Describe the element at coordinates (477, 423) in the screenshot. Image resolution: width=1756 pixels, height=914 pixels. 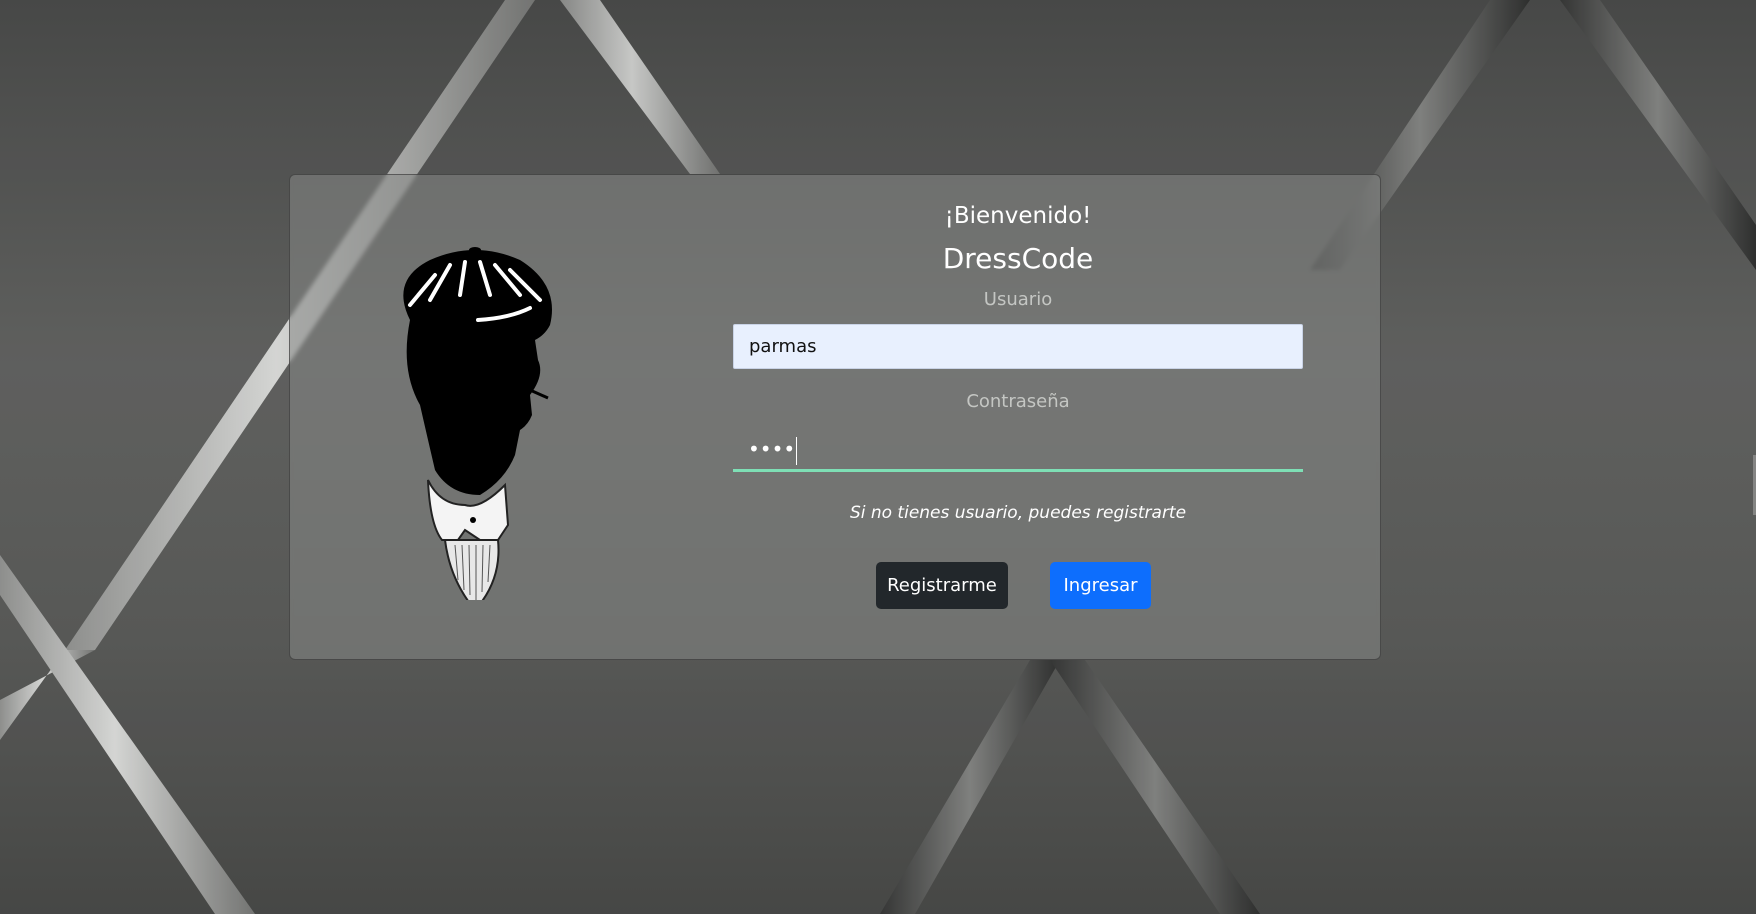
I see `gentleman-silhouette-logo` at that location.